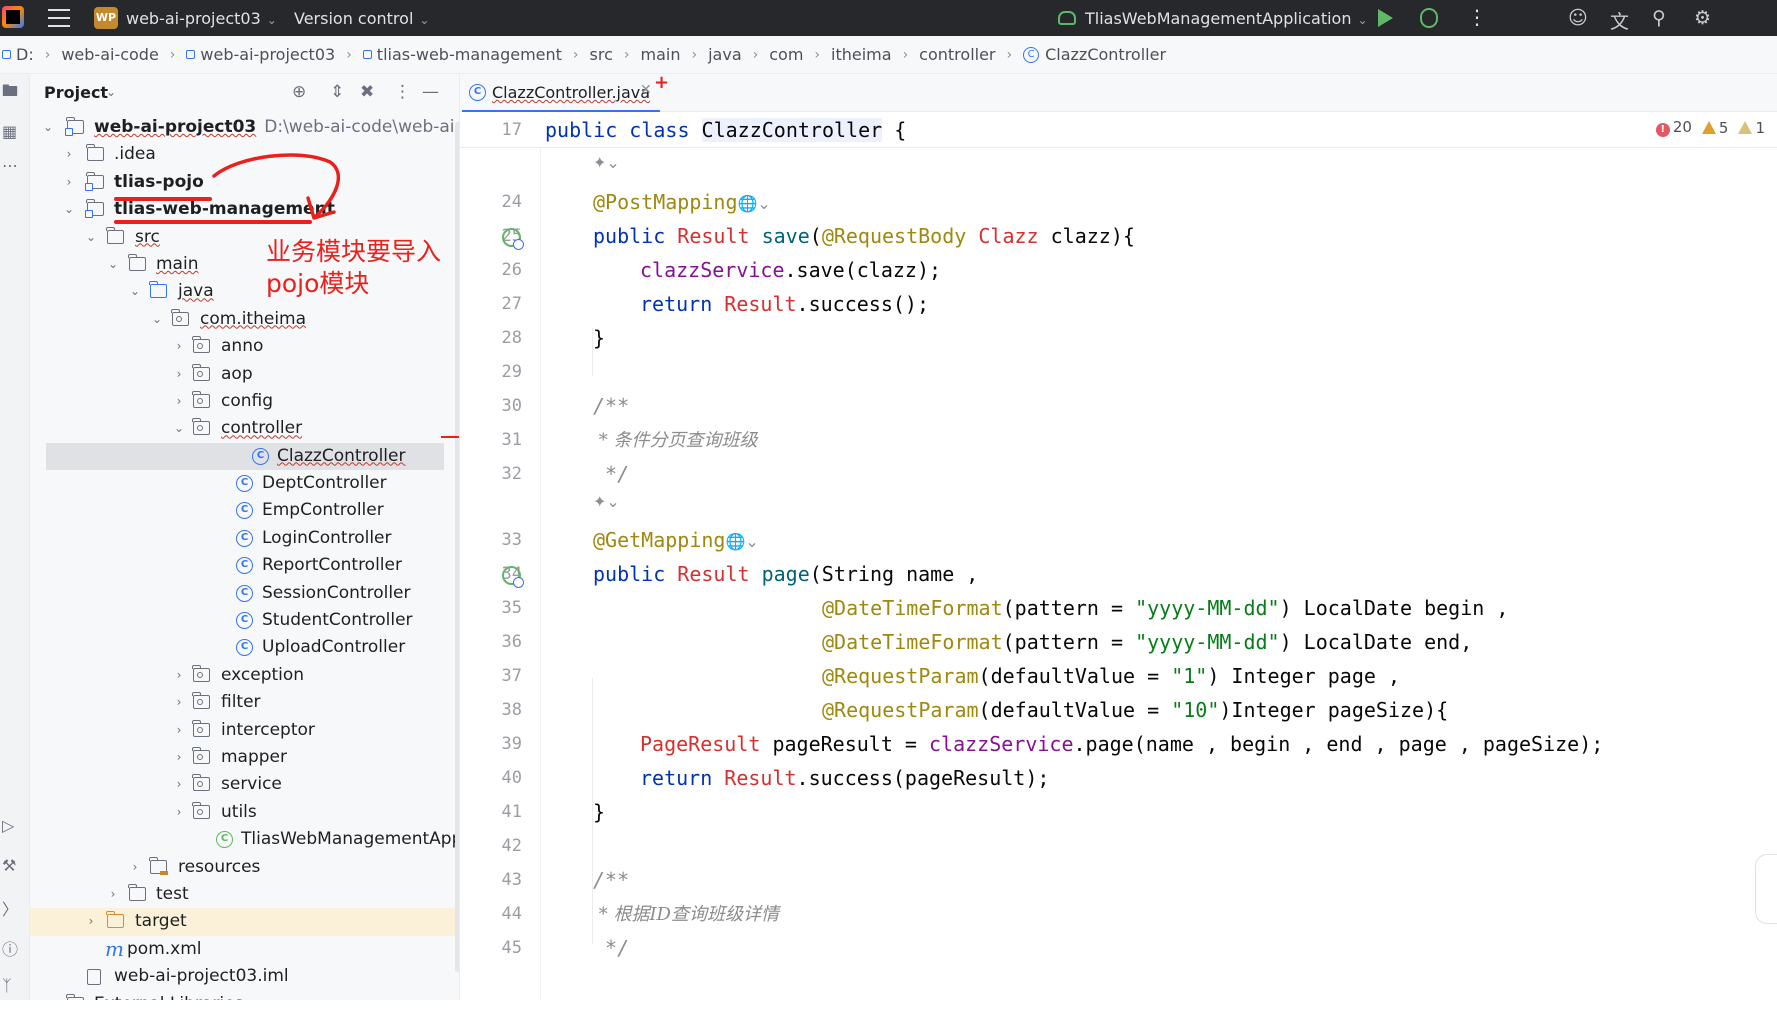 Image resolution: width=1777 pixels, height=1018 pixels. Describe the element at coordinates (244, 647) in the screenshot. I see `tree-item-uploadcontroller: C UploadController` at that location.